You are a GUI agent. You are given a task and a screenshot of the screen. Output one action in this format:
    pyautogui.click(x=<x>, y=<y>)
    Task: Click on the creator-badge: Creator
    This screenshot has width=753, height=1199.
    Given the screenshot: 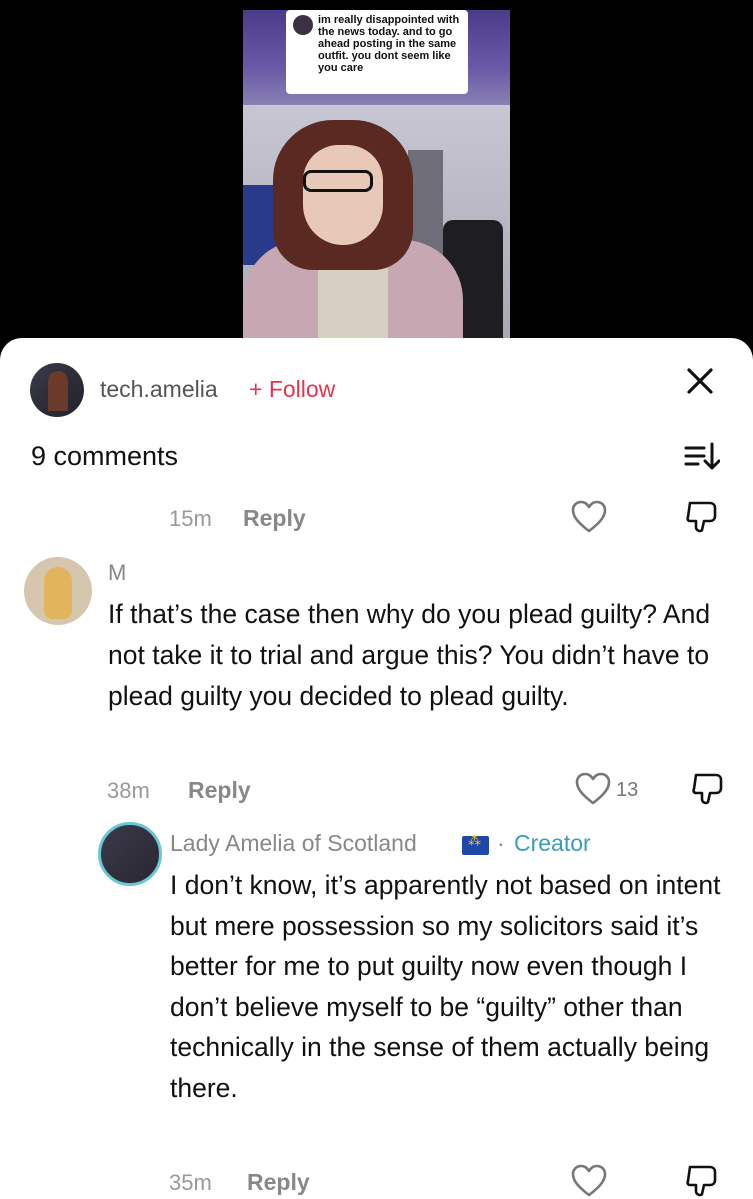 What is the action you would take?
    pyautogui.click(x=552, y=843)
    